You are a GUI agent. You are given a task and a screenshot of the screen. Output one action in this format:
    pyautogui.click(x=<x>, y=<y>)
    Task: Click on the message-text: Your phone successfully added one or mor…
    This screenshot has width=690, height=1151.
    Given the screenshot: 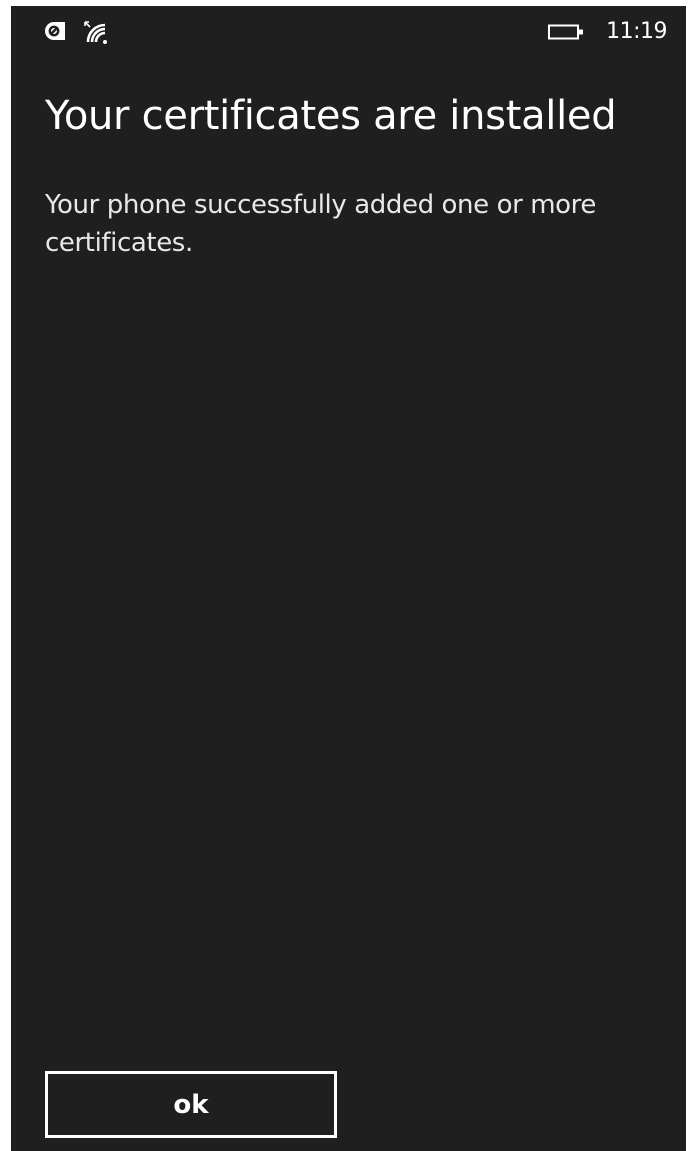 What is the action you would take?
    pyautogui.click(x=320, y=224)
    